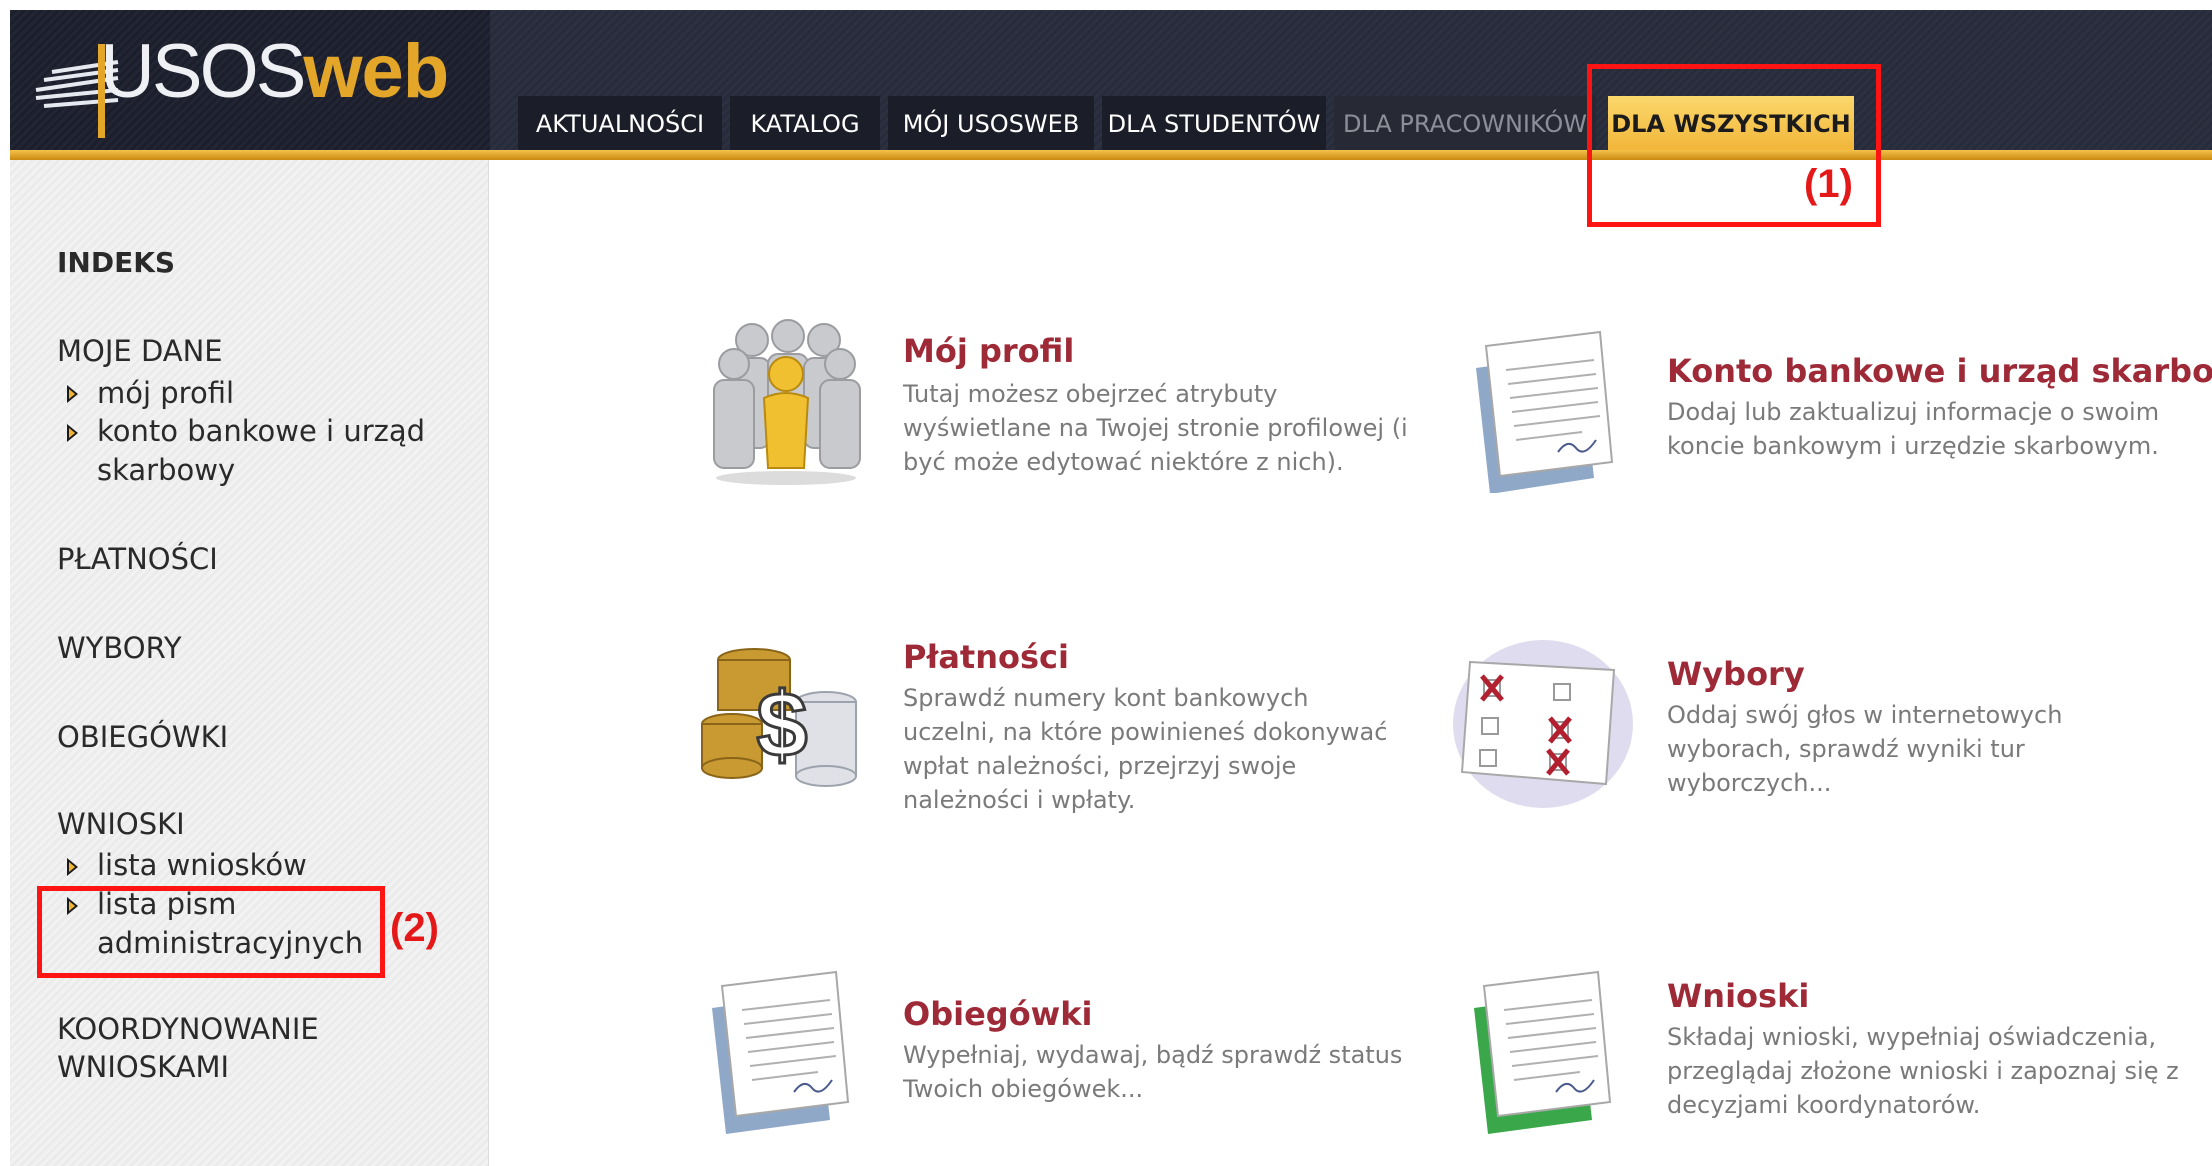 Image resolution: width=2212 pixels, height=1166 pixels. Describe the element at coordinates (217, 1048) in the screenshot. I see `sidebar-section-koordynowanie: KOORDYNOWANIE WNIOSKAMI` at that location.